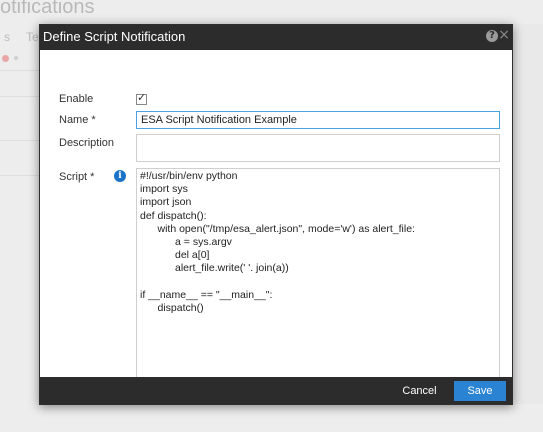 The width and height of the screenshot is (543, 432). Describe the element at coordinates (528, 214) in the screenshot. I see `background-side-panel` at that location.